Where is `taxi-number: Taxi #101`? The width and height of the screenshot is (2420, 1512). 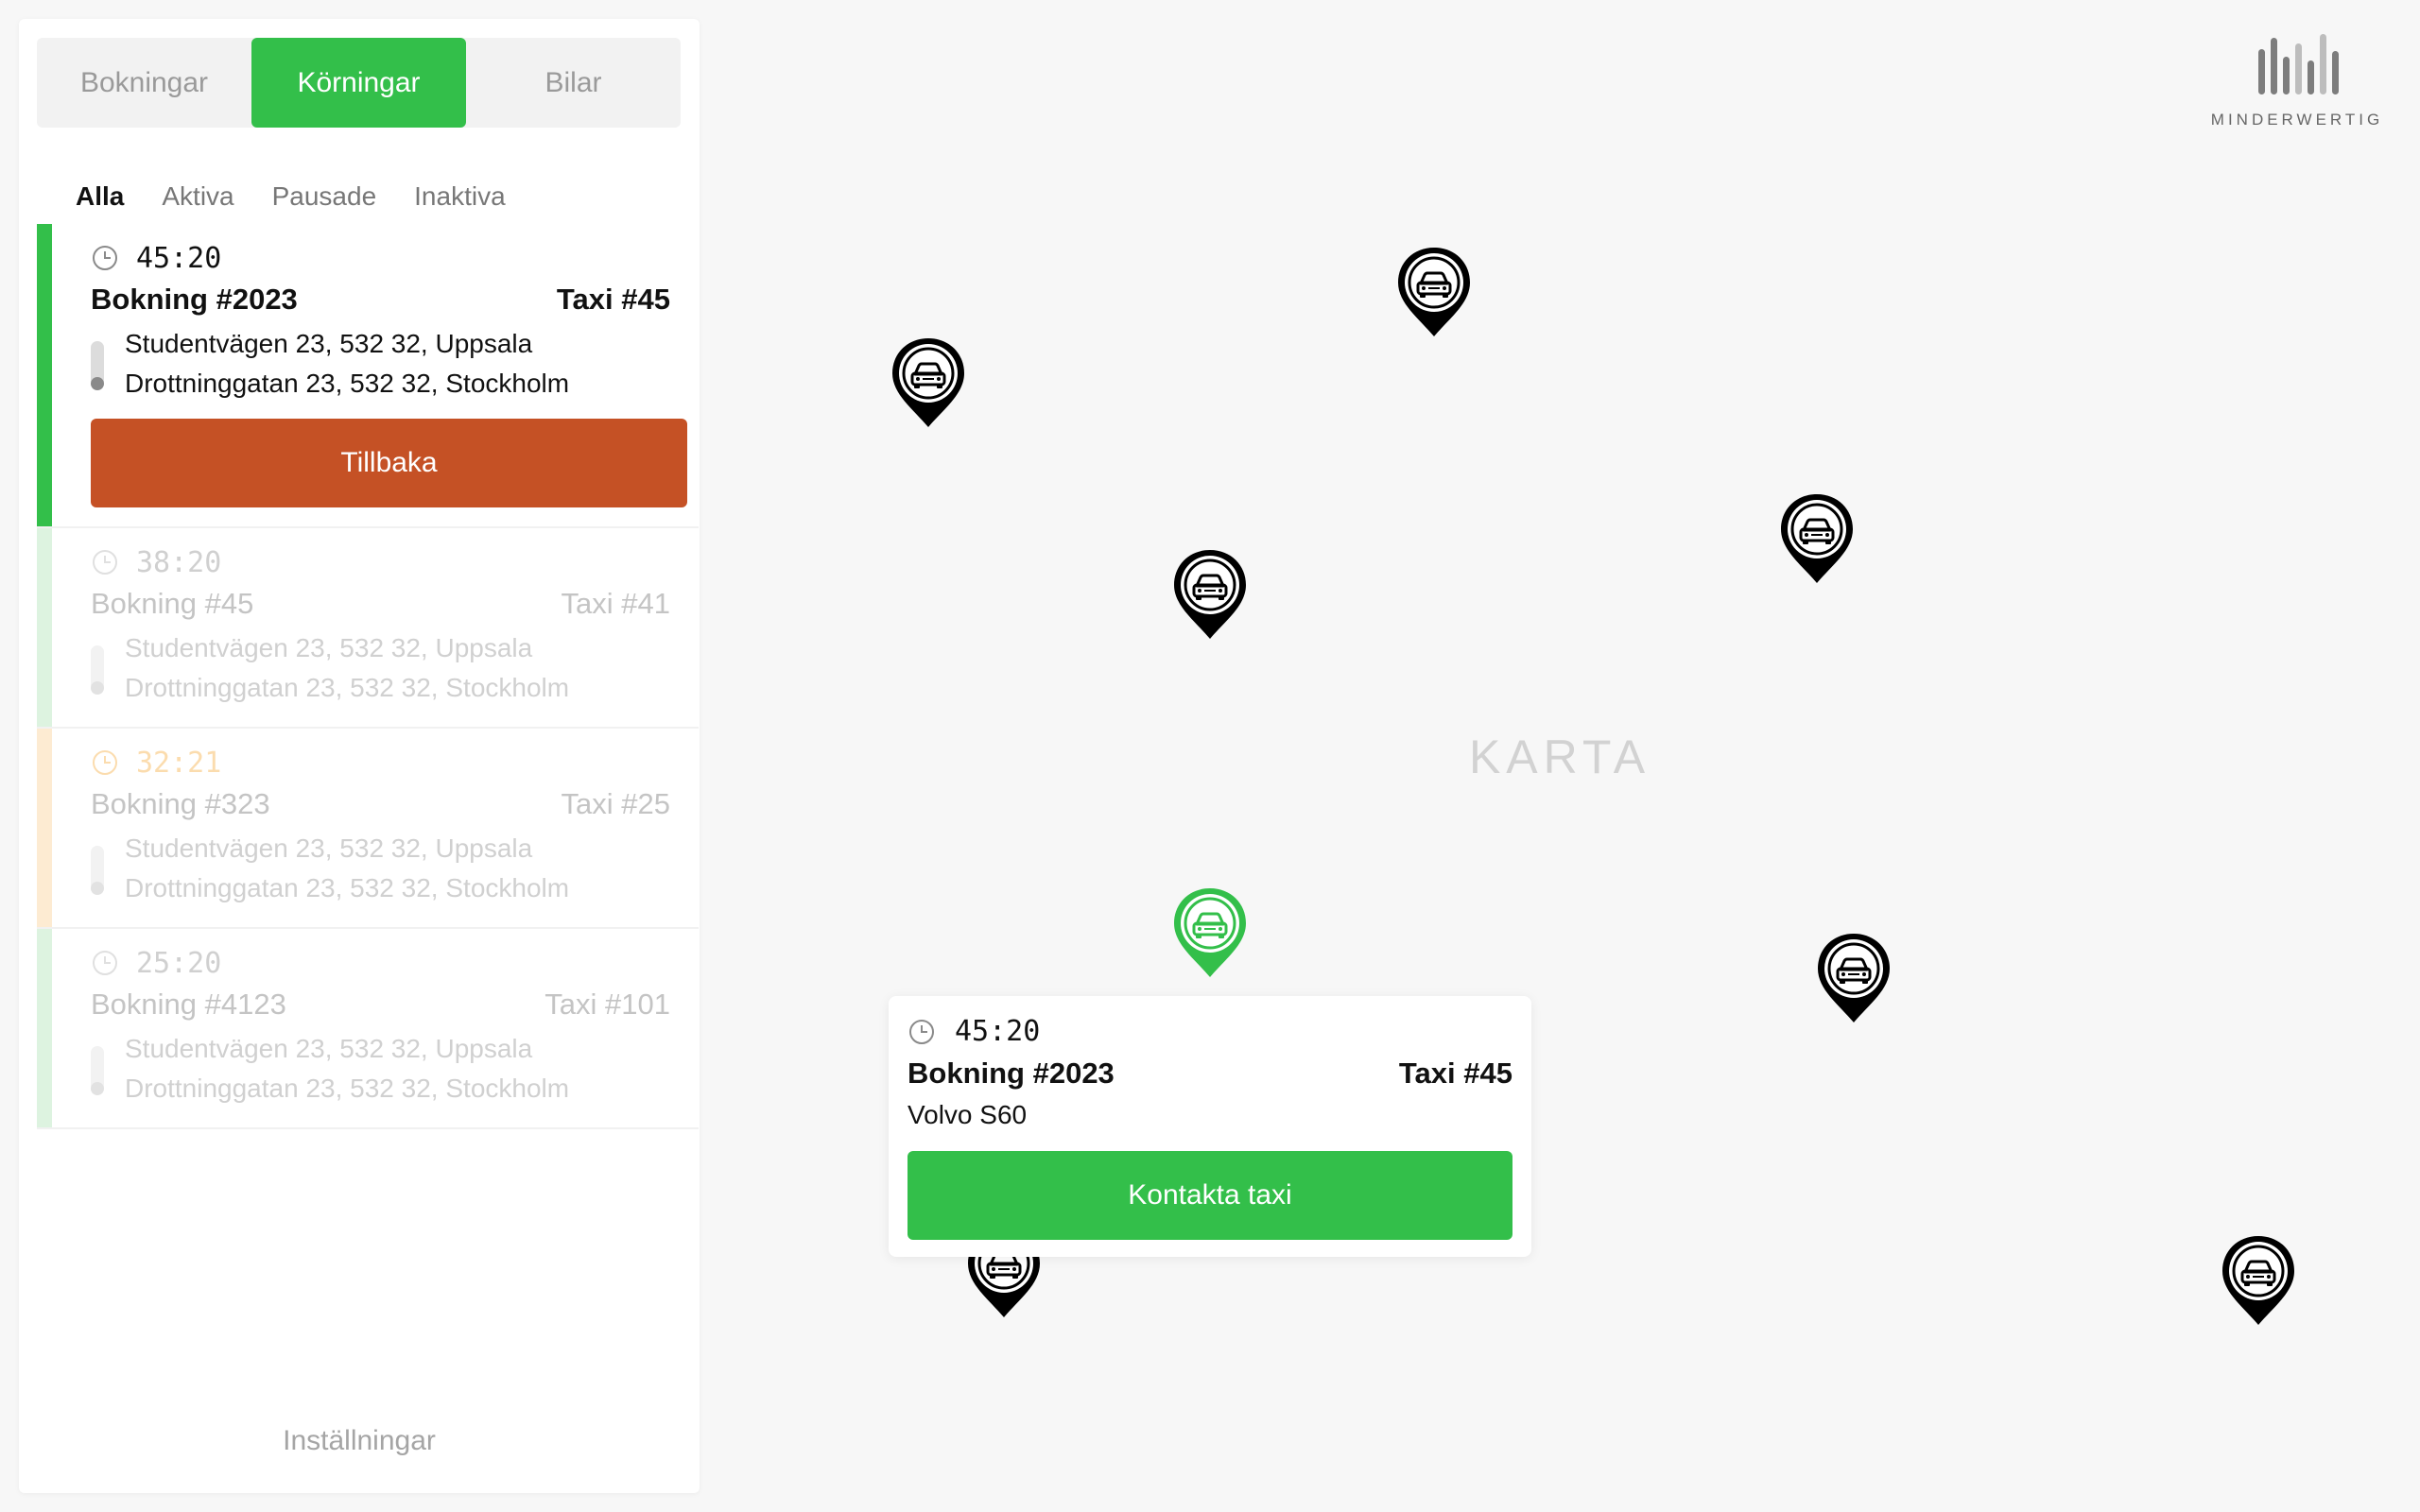
taxi-number: Taxi #101 is located at coordinates (607, 1004).